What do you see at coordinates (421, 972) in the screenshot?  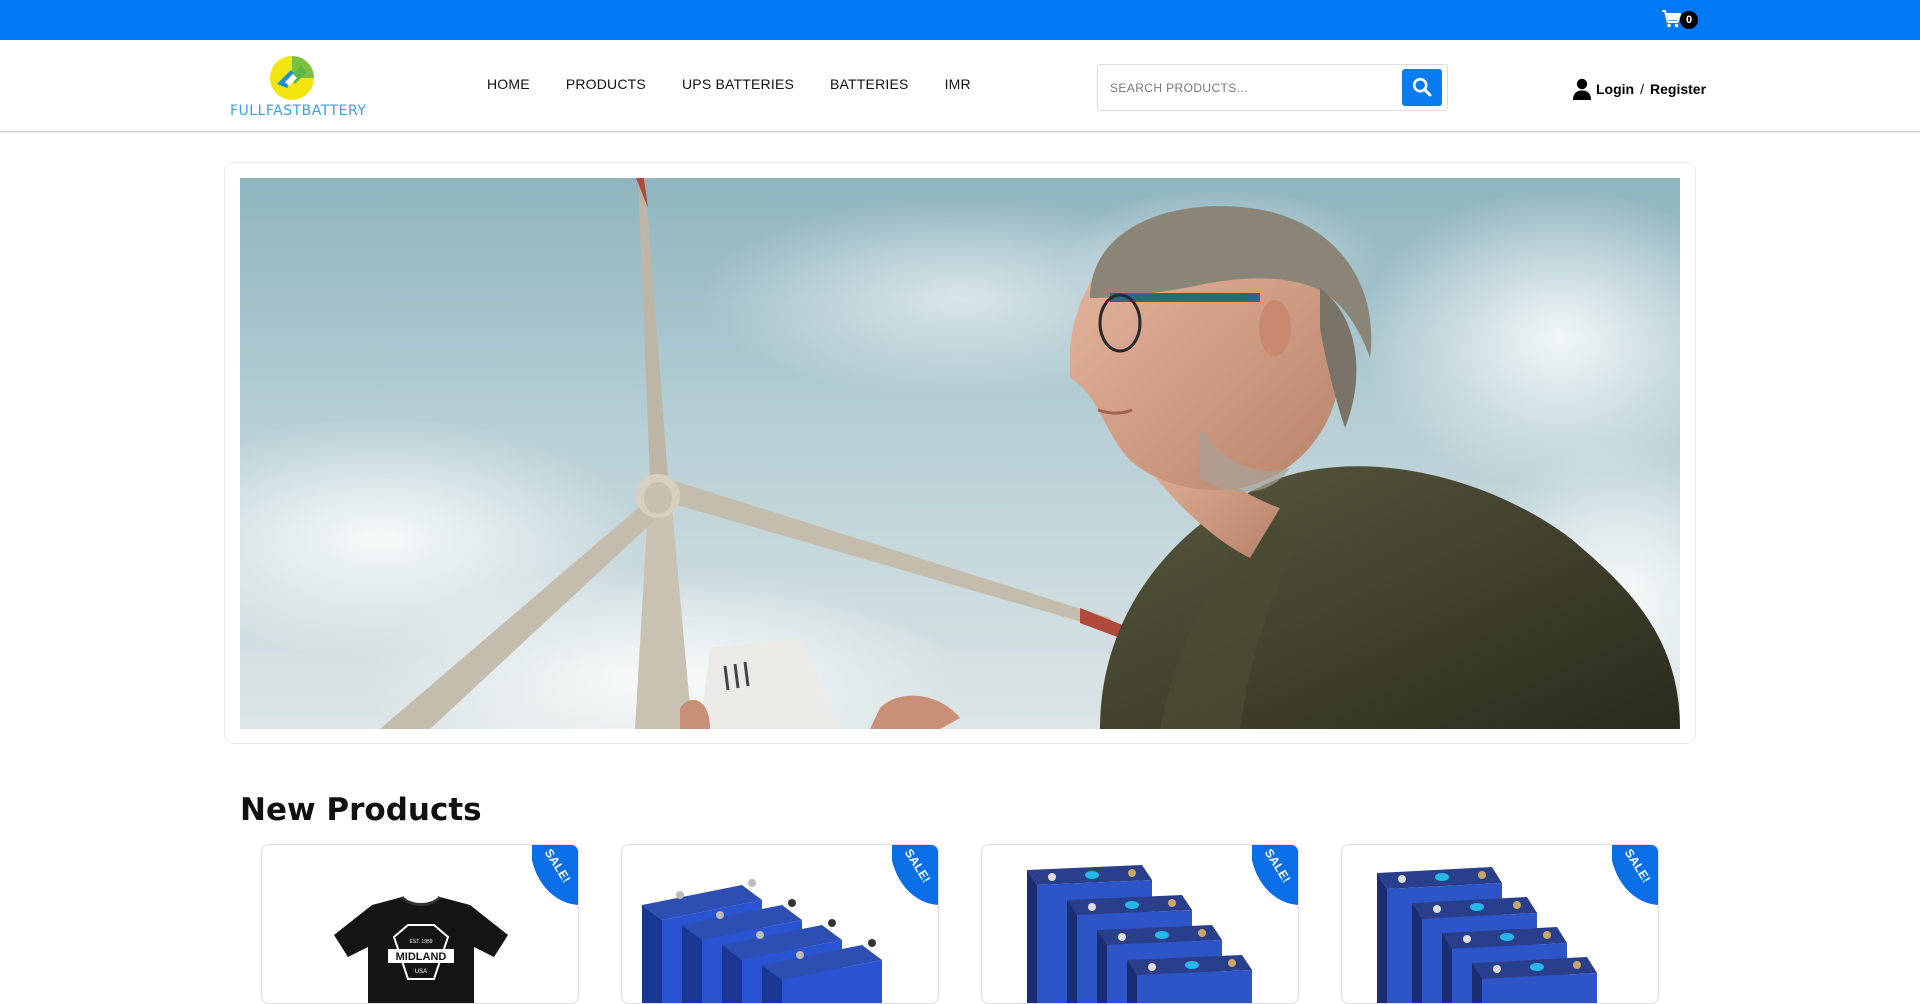 I see `svg-text: USA` at bounding box center [421, 972].